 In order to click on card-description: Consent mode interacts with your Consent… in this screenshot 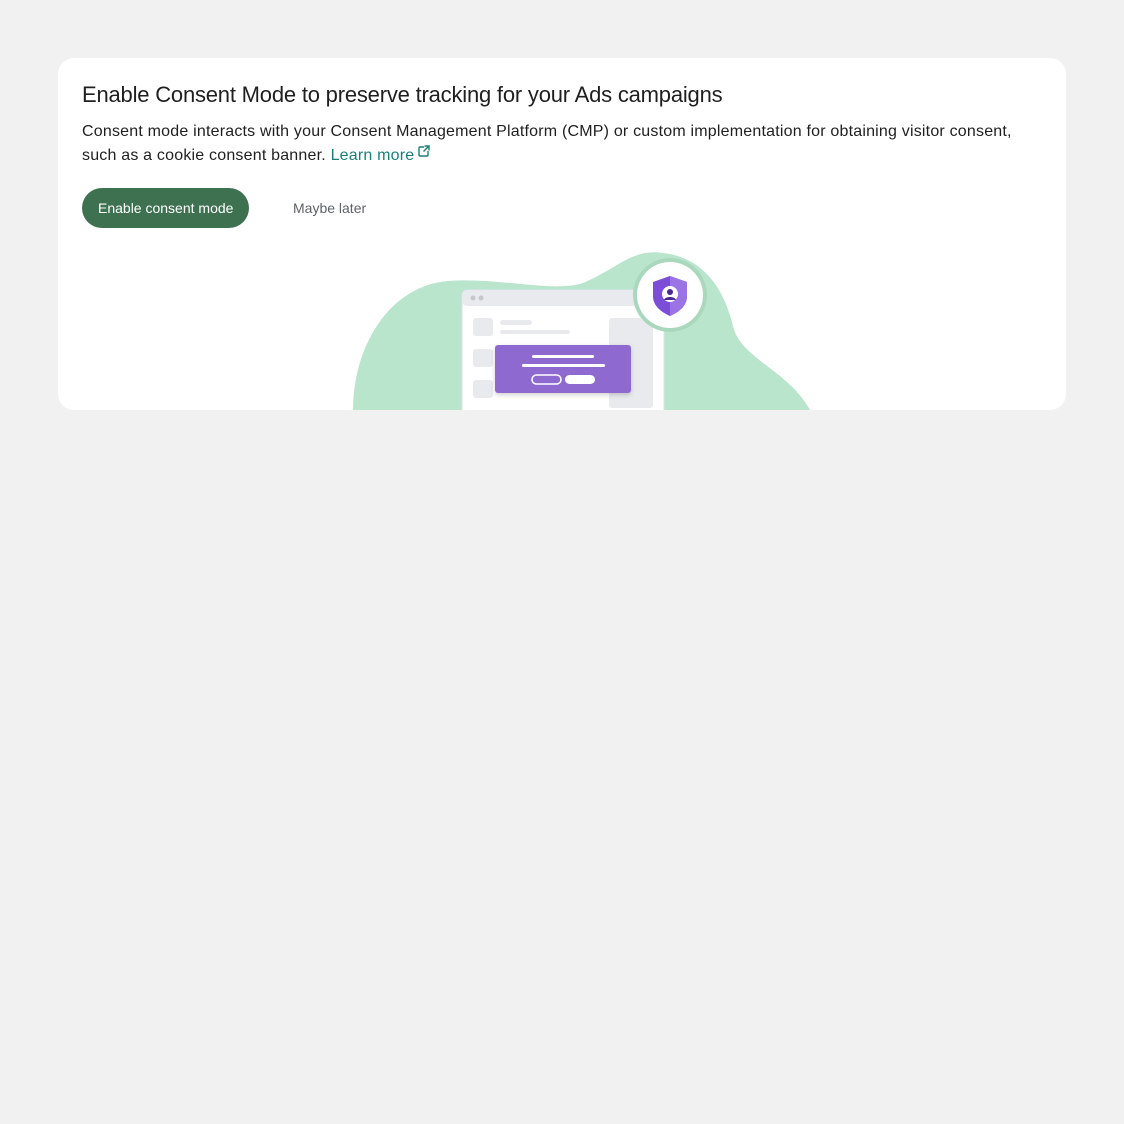, I will do `click(557, 144)`.